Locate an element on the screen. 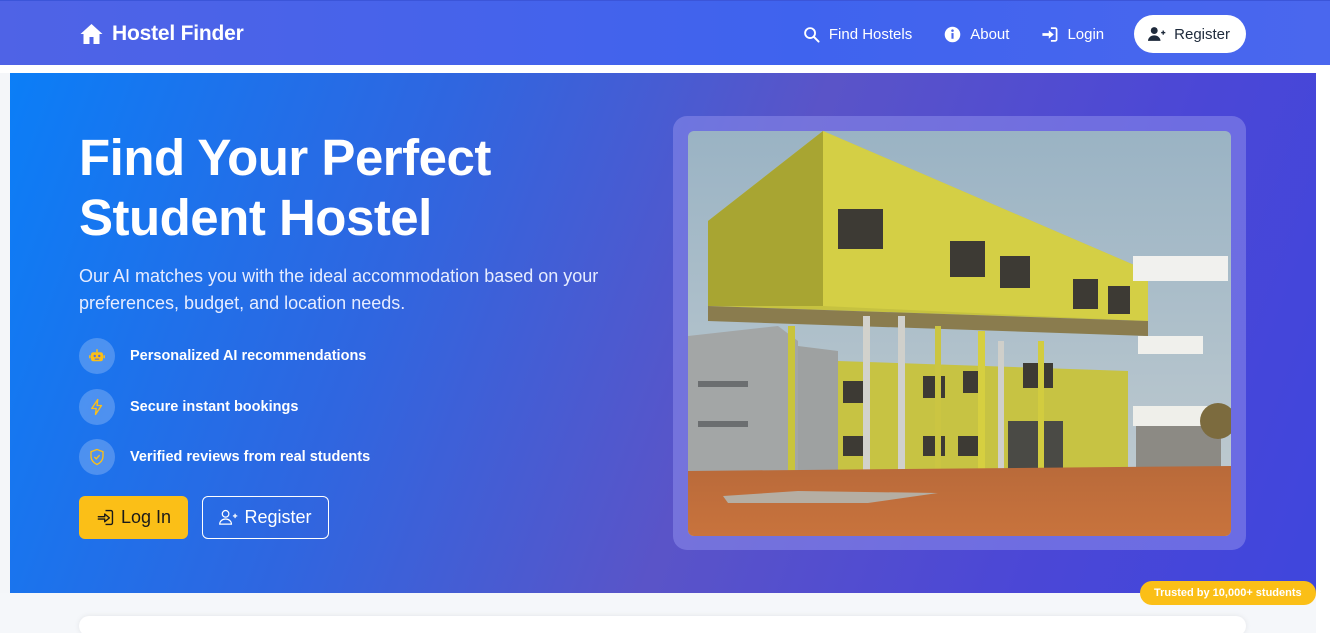  nav-login: Login is located at coordinates (1072, 34).